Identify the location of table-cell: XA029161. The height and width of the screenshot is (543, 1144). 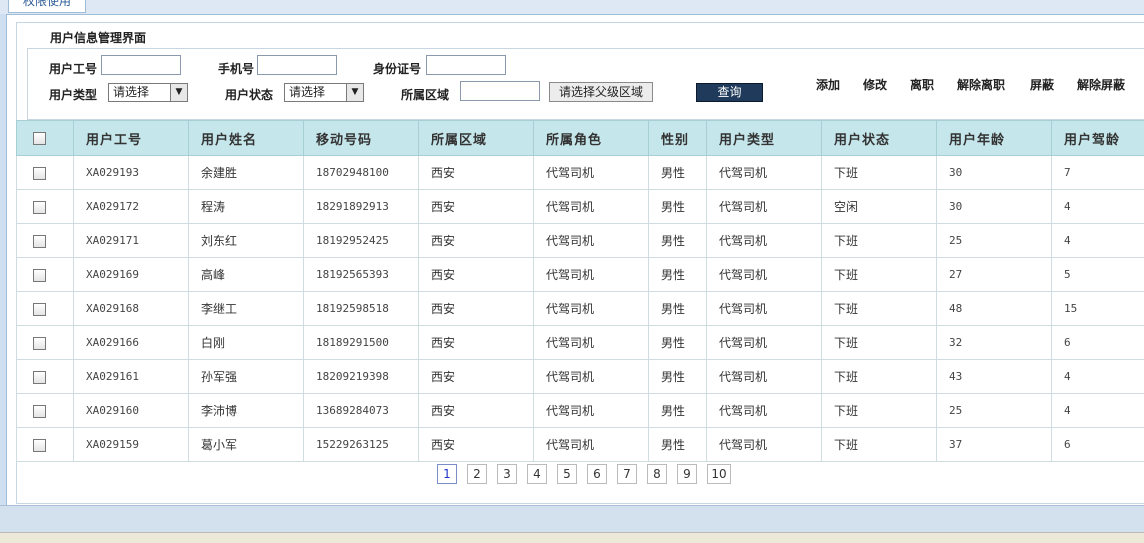
(131, 377).